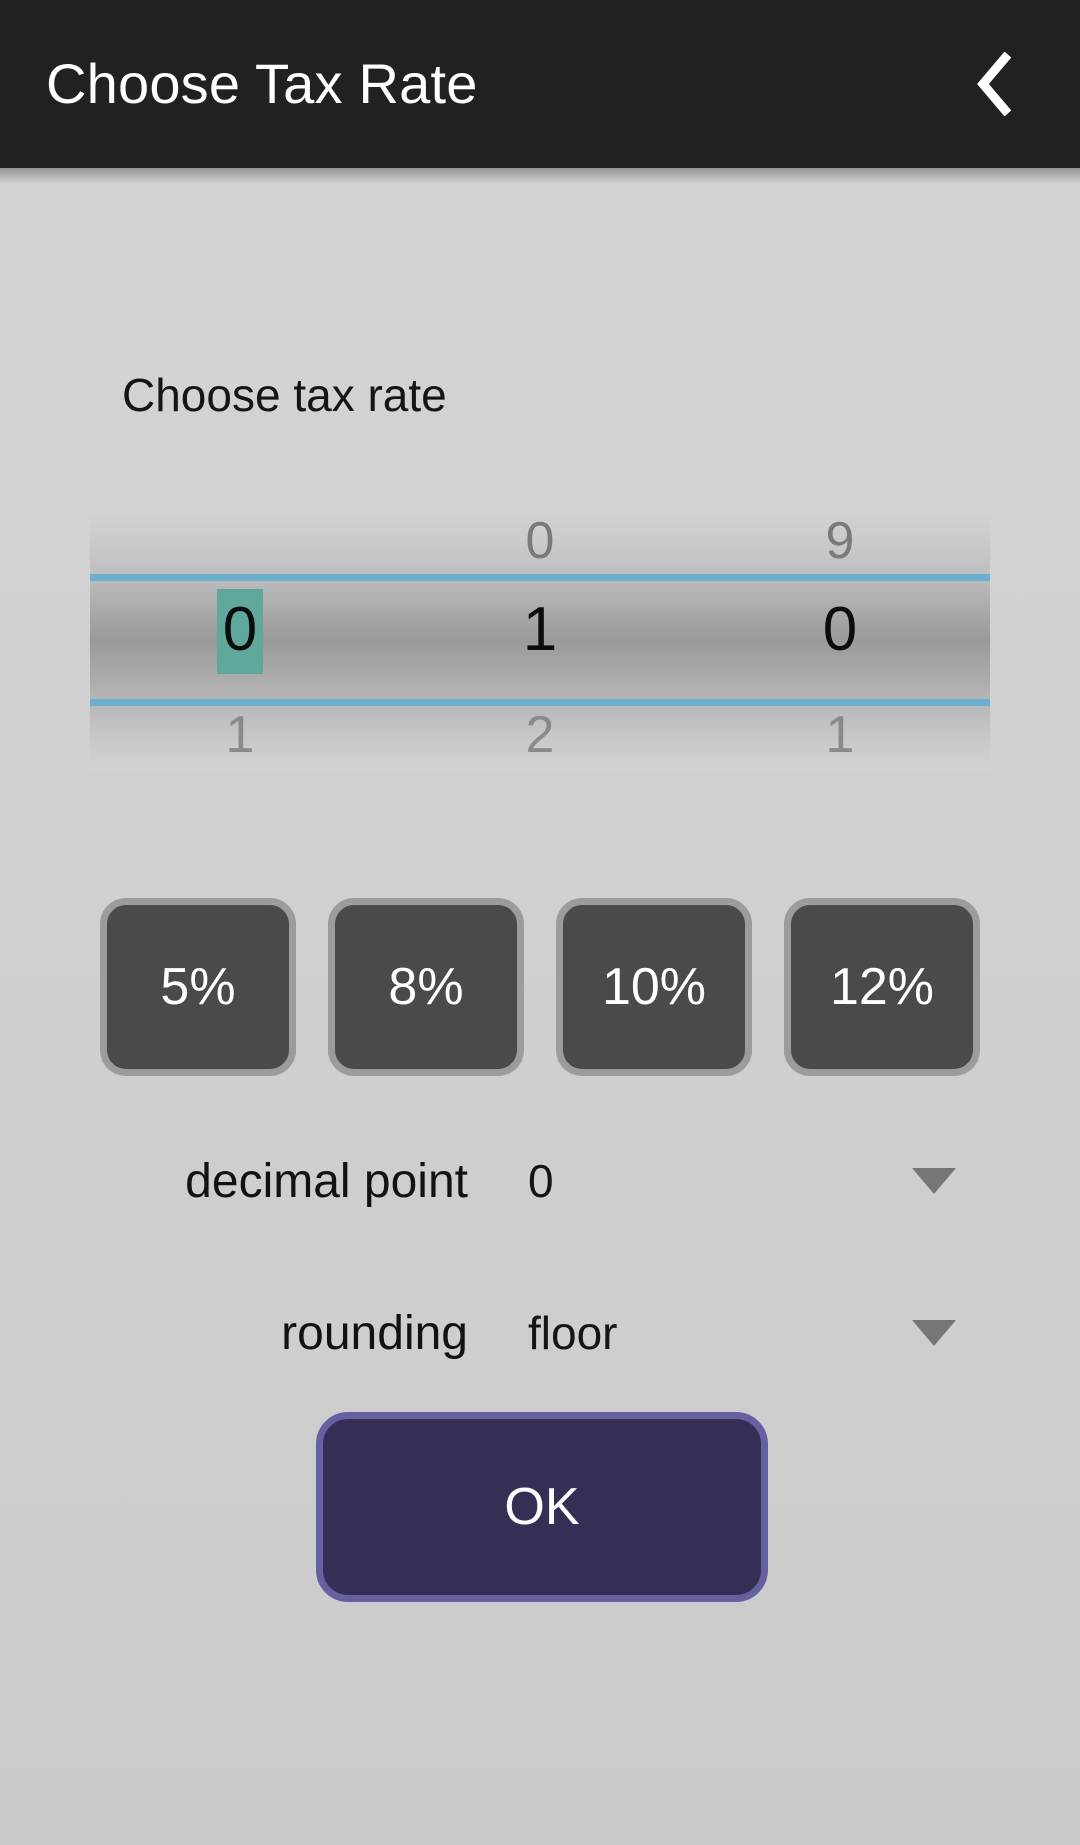  I want to click on picker-next-value: 2, so click(540, 735).